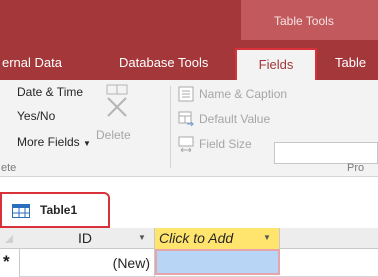  What do you see at coordinates (170, 127) in the screenshot?
I see `group-separator` at bounding box center [170, 127].